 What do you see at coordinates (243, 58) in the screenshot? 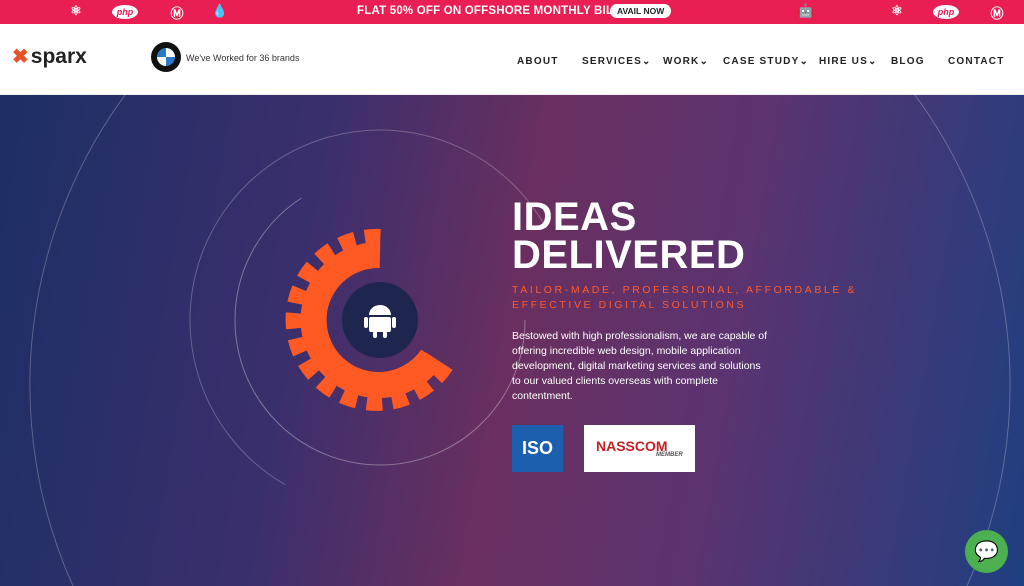
I see `brands-text: We've Worked for 36 brands` at bounding box center [243, 58].